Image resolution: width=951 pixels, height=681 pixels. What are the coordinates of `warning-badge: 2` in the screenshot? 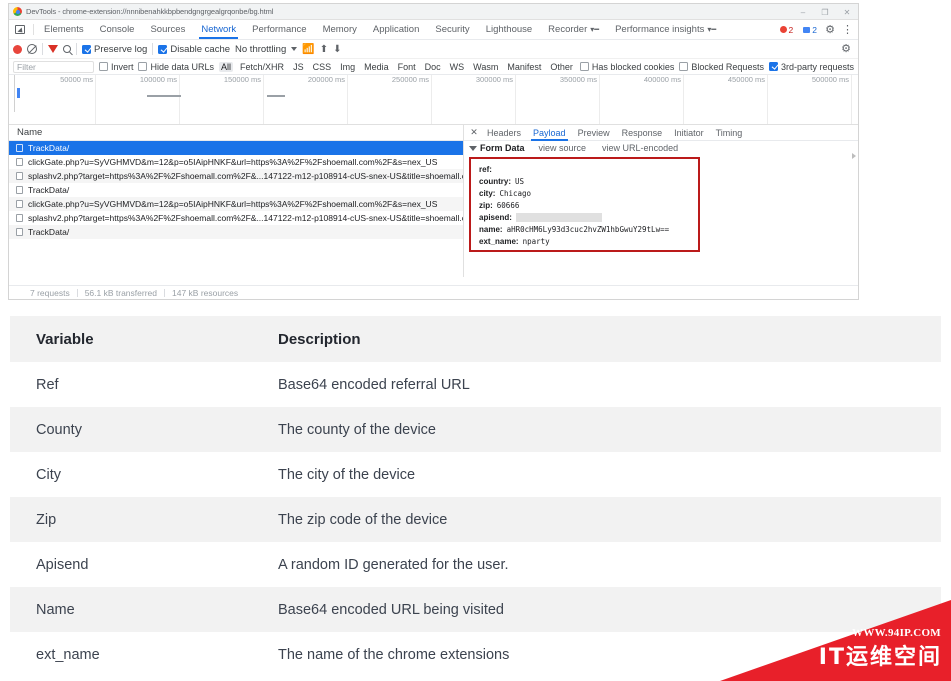 It's located at (810, 30).